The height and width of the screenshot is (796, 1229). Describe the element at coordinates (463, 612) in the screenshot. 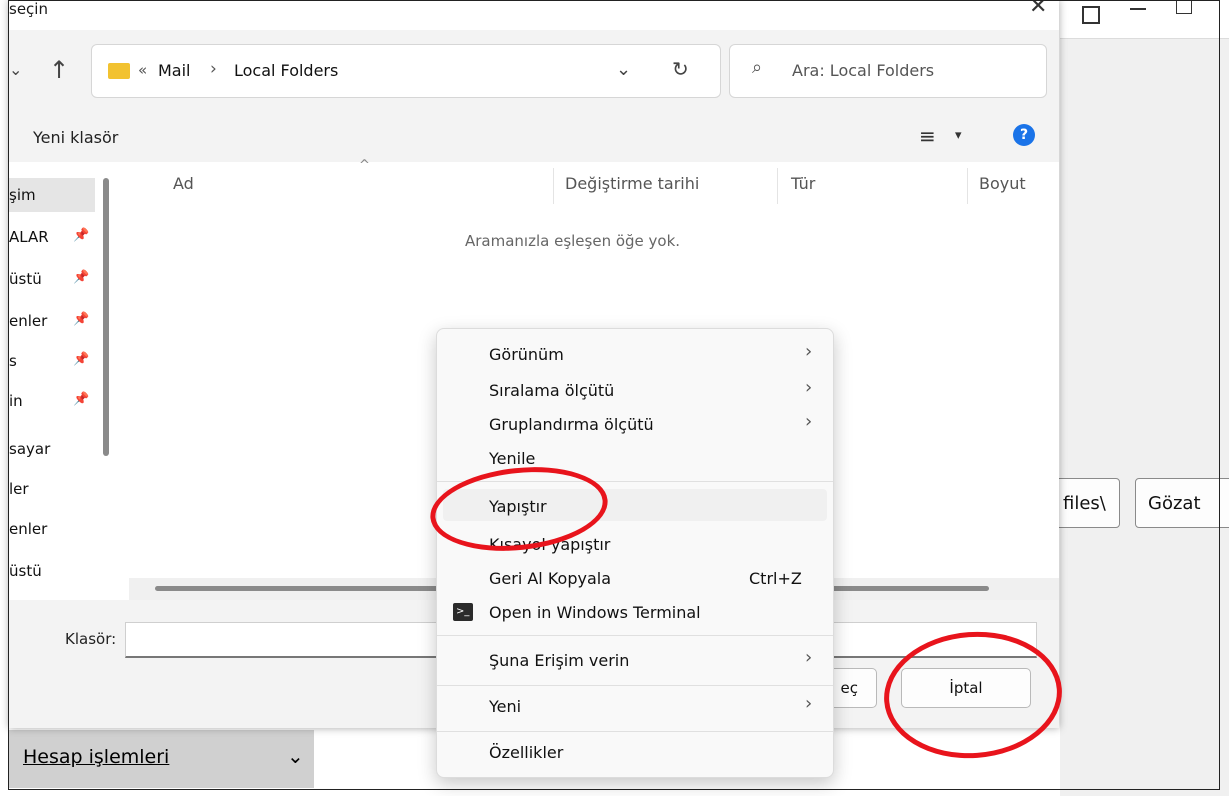

I see `terminal-icon: >_` at that location.